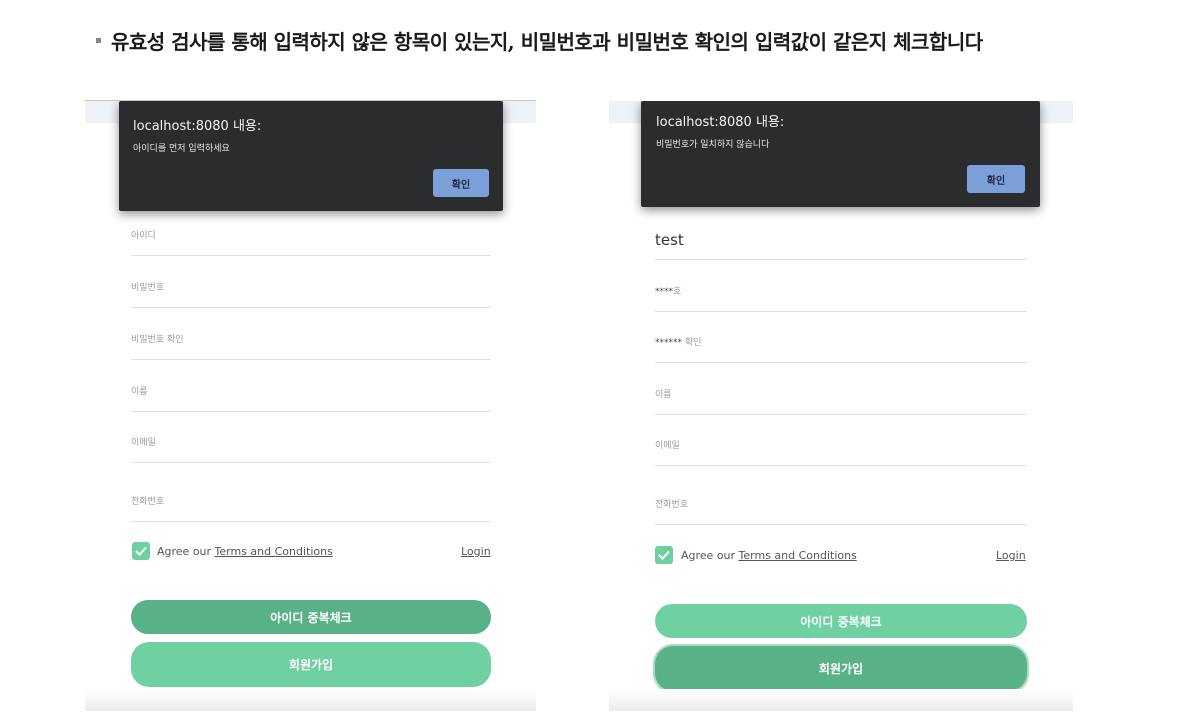  I want to click on password-placeholder-suffix: 호, so click(677, 292).